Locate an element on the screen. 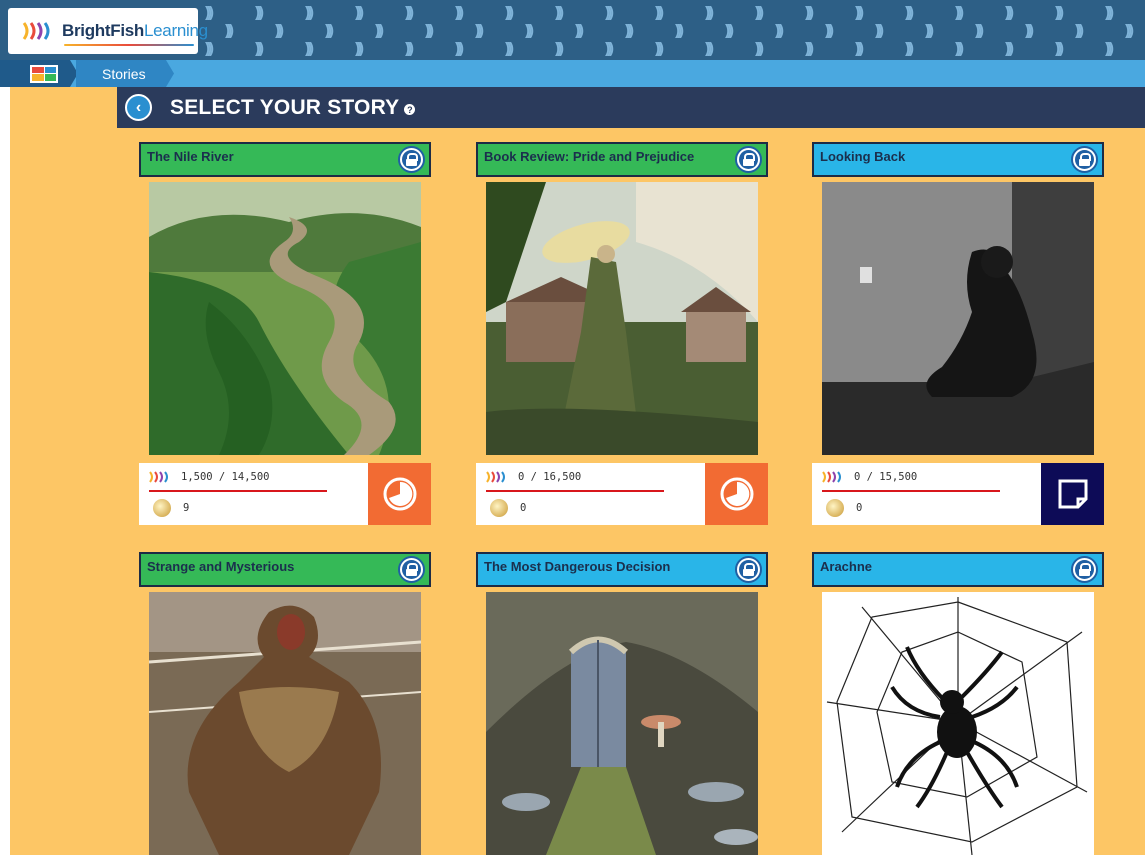 This screenshot has height=855, width=1145. points-row: 0 / 15,500 is located at coordinates (869, 477).